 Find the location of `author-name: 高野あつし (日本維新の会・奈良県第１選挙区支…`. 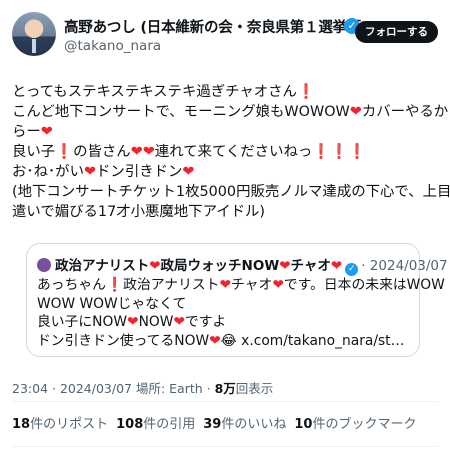

author-name: 高野あつし (日本維新の会・奈良県第１選挙区支… is located at coordinates (214, 28).